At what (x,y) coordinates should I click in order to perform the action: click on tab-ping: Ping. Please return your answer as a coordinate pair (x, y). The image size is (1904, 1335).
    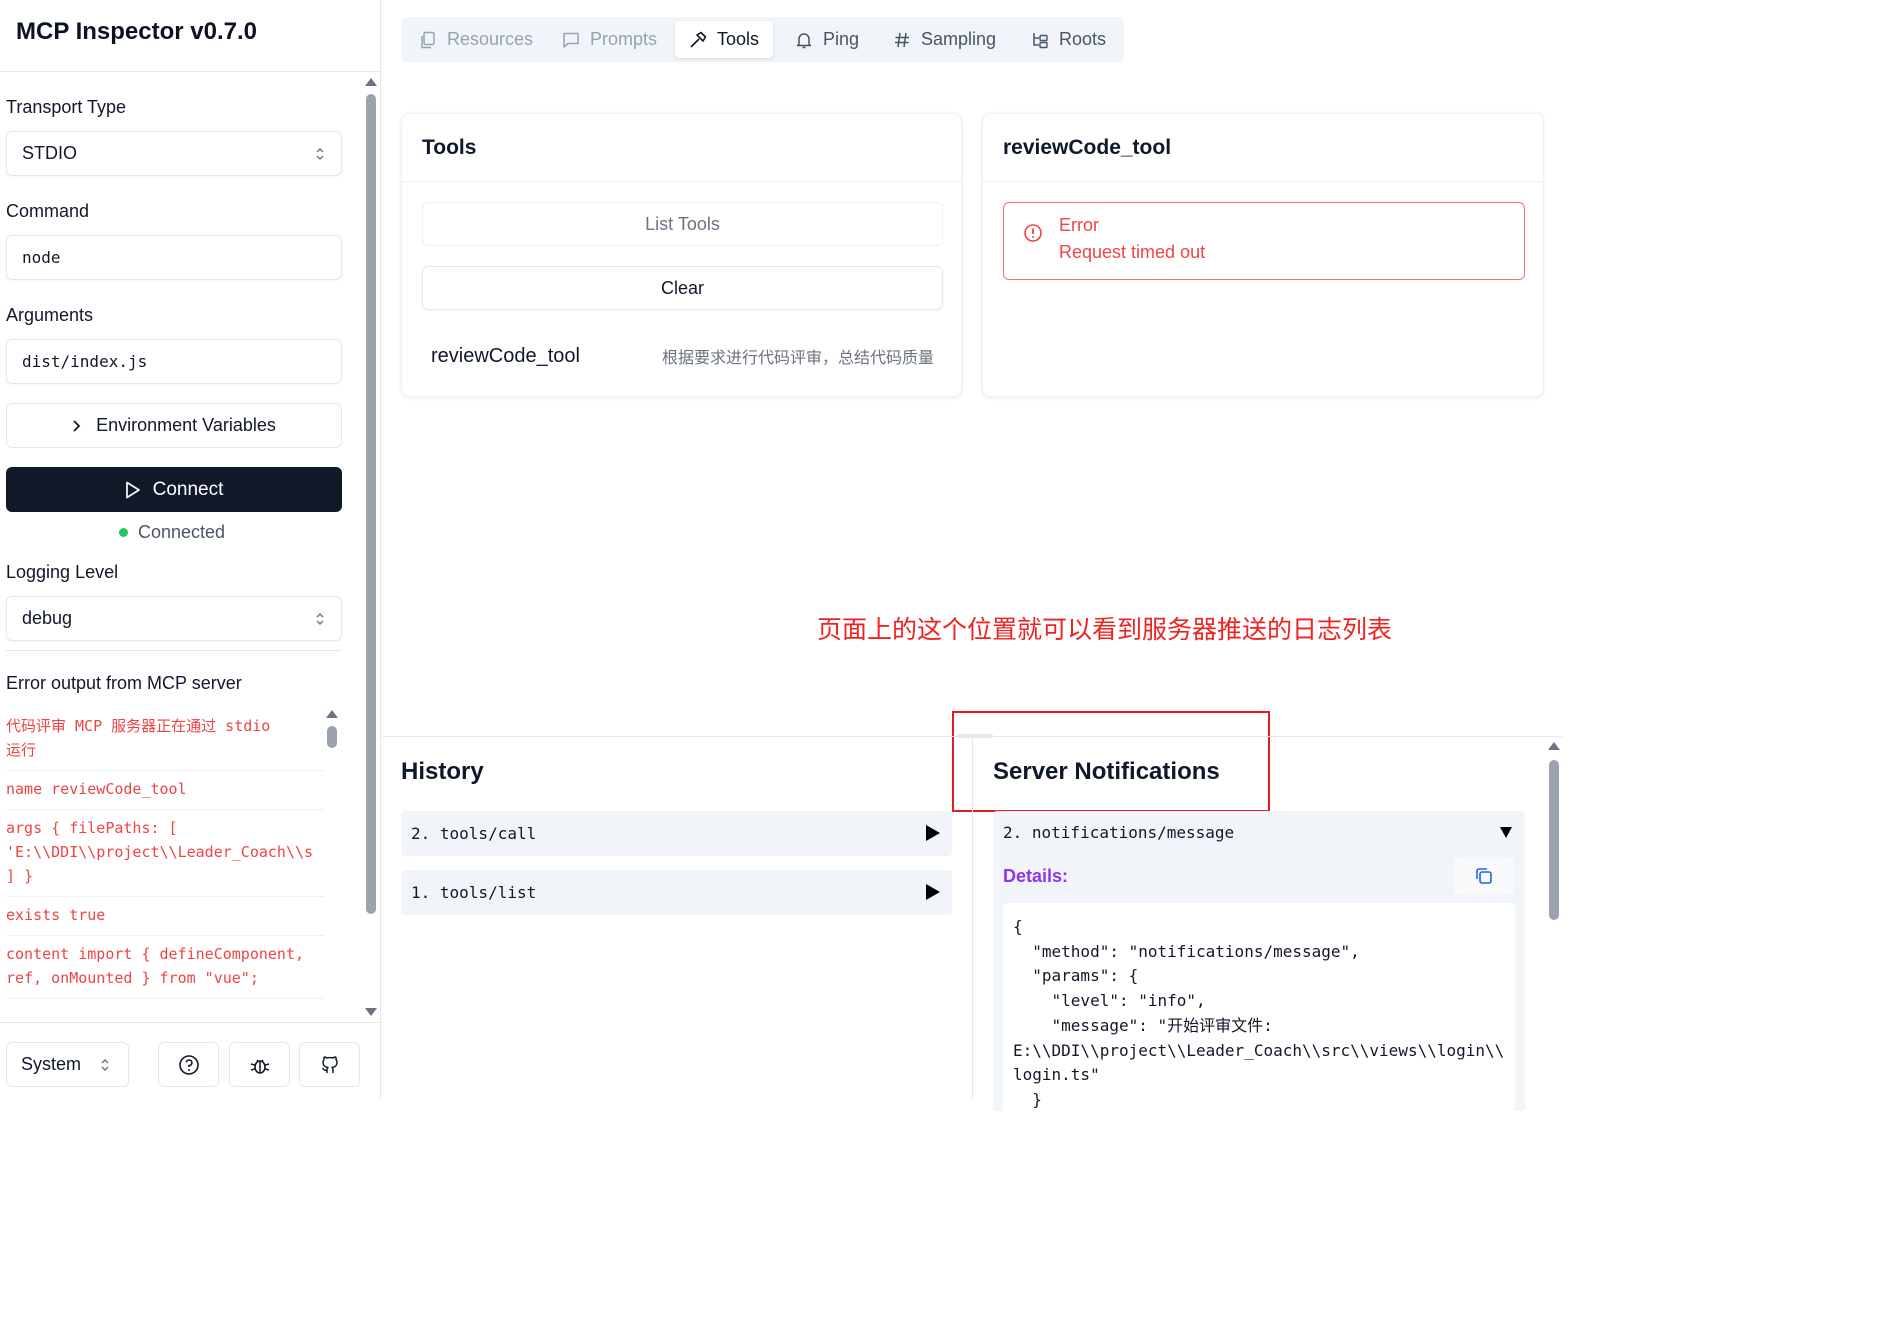
    Looking at the image, I should click on (827, 39).